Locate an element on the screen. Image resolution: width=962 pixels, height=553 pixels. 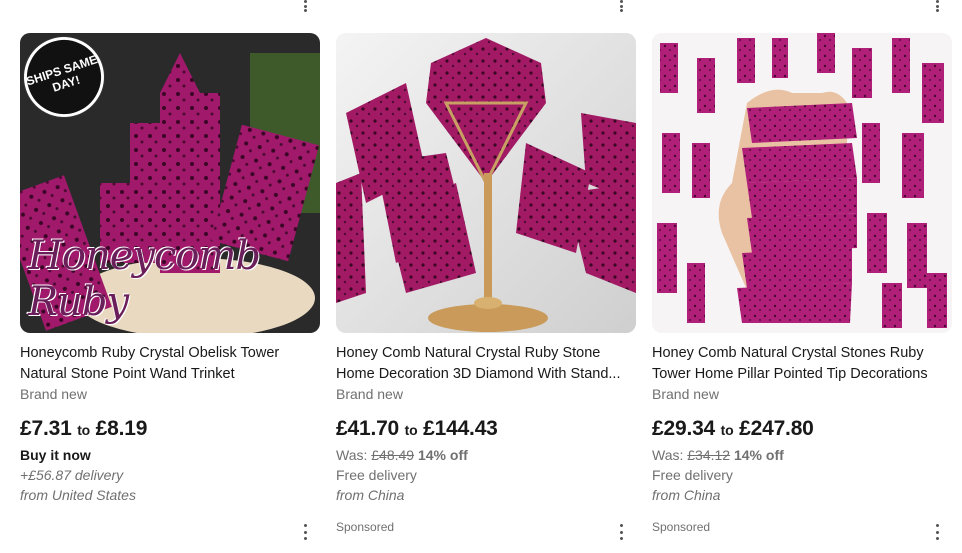
was-price-row: Was: £48.49 14% off is located at coordinates (486, 455).